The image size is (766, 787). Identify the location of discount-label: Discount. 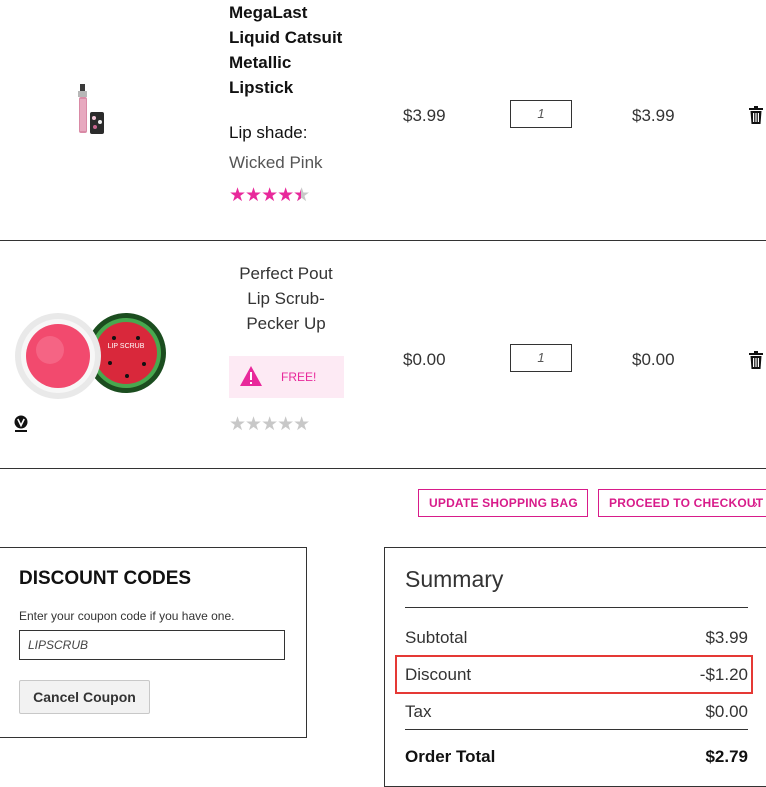
(438, 674).